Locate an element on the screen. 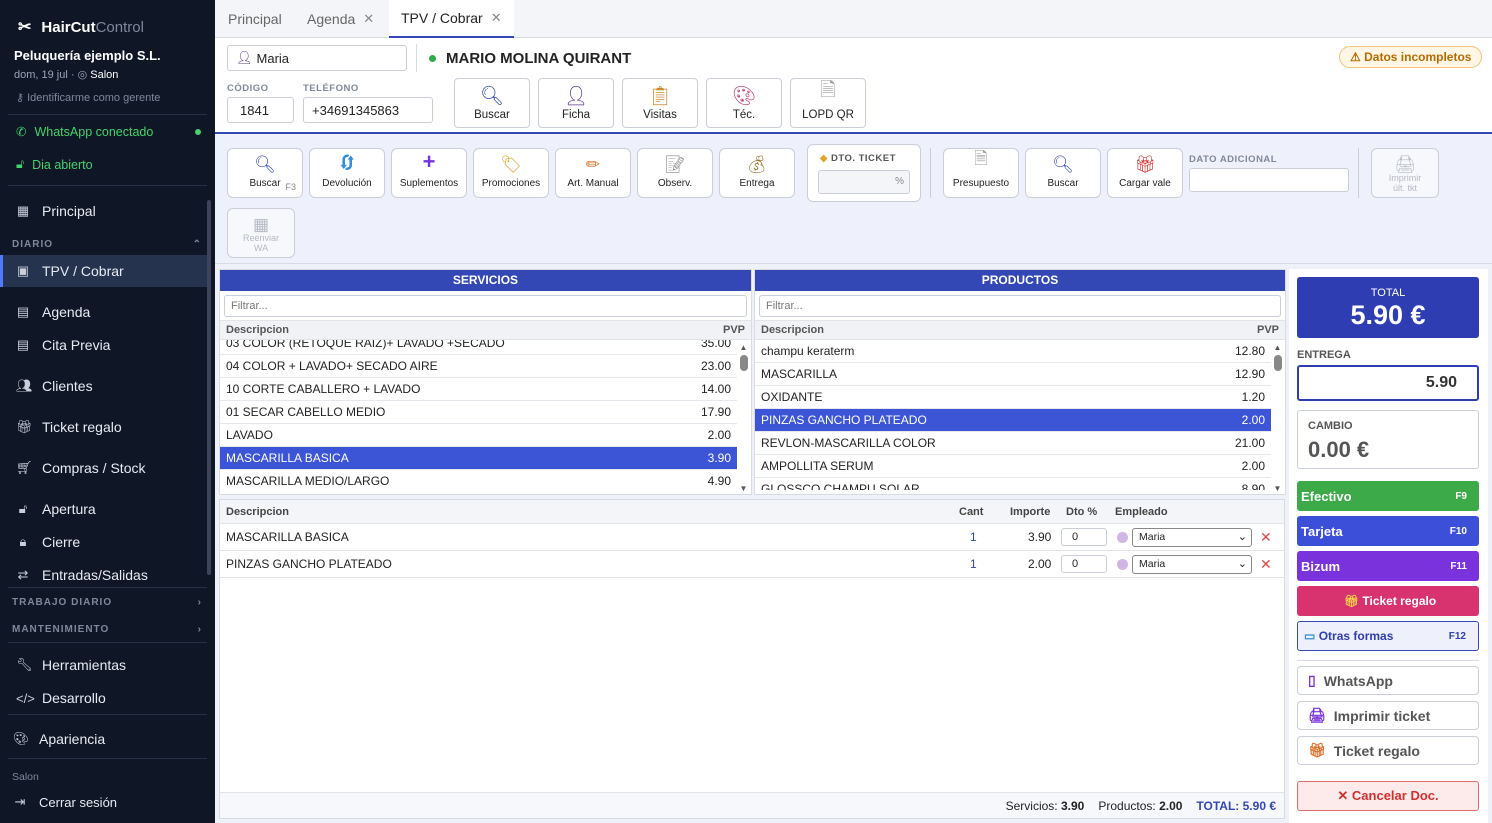  list-item: MASCARILLA MEDIO/LARGO 4.90 is located at coordinates (478, 480).